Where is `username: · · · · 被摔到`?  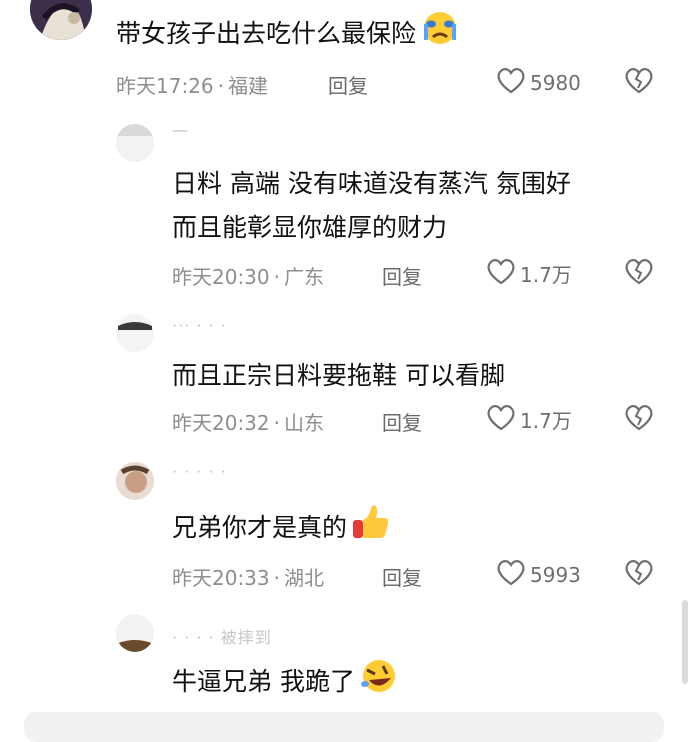 username: · · · · 被摔到 is located at coordinates (222, 636).